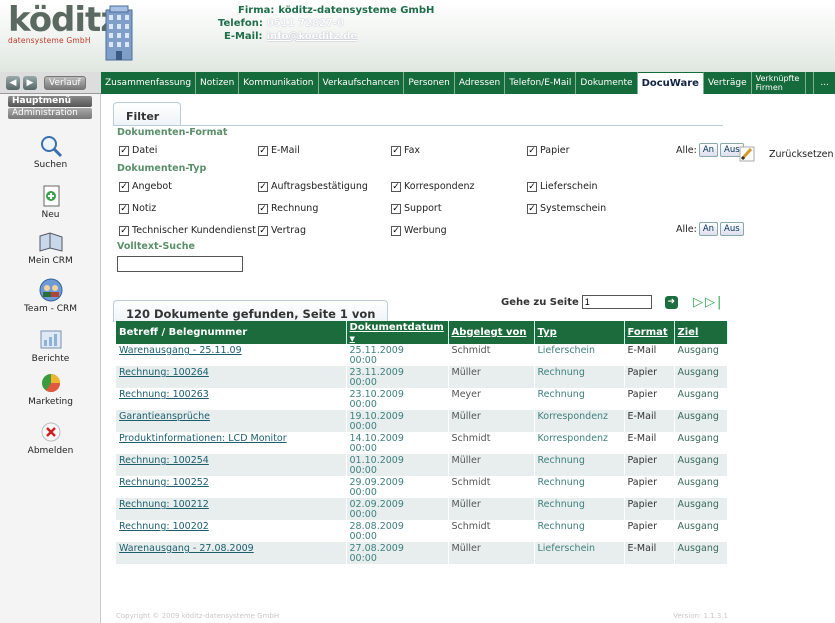 This screenshot has width=835, height=623. I want to click on checkbox-support: ✓ Support, so click(416, 208).